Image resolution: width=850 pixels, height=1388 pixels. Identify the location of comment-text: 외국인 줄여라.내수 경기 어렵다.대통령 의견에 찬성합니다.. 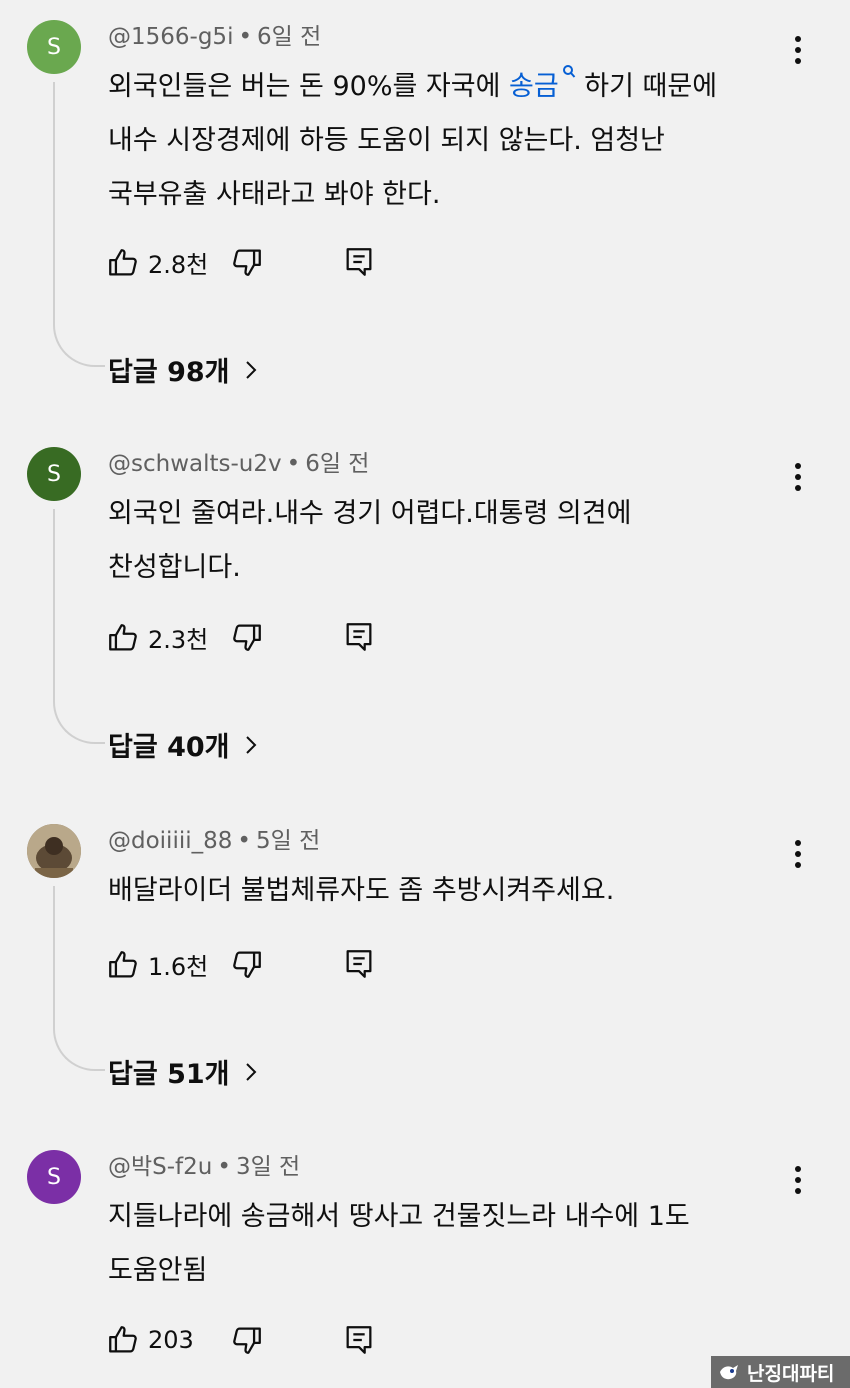
(369, 541).